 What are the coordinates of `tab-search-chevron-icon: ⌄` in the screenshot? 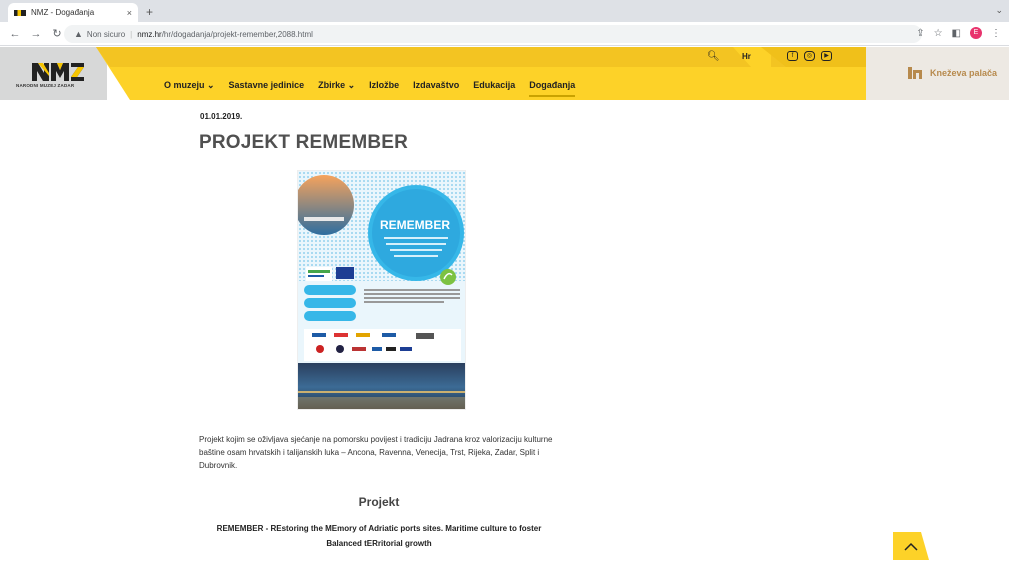 It's located at (999, 10).